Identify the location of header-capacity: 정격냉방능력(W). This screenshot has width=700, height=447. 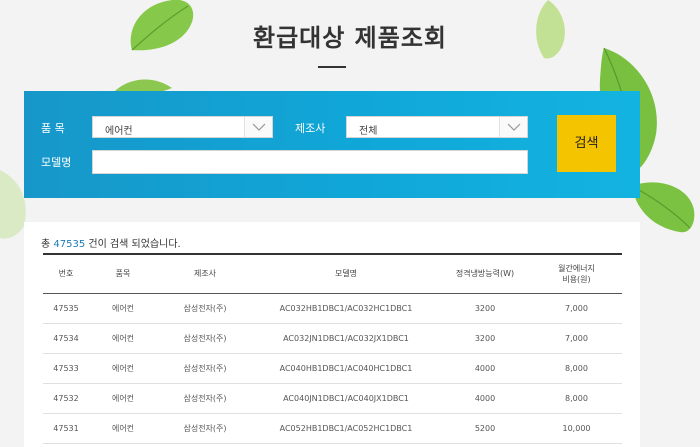
(485, 274).